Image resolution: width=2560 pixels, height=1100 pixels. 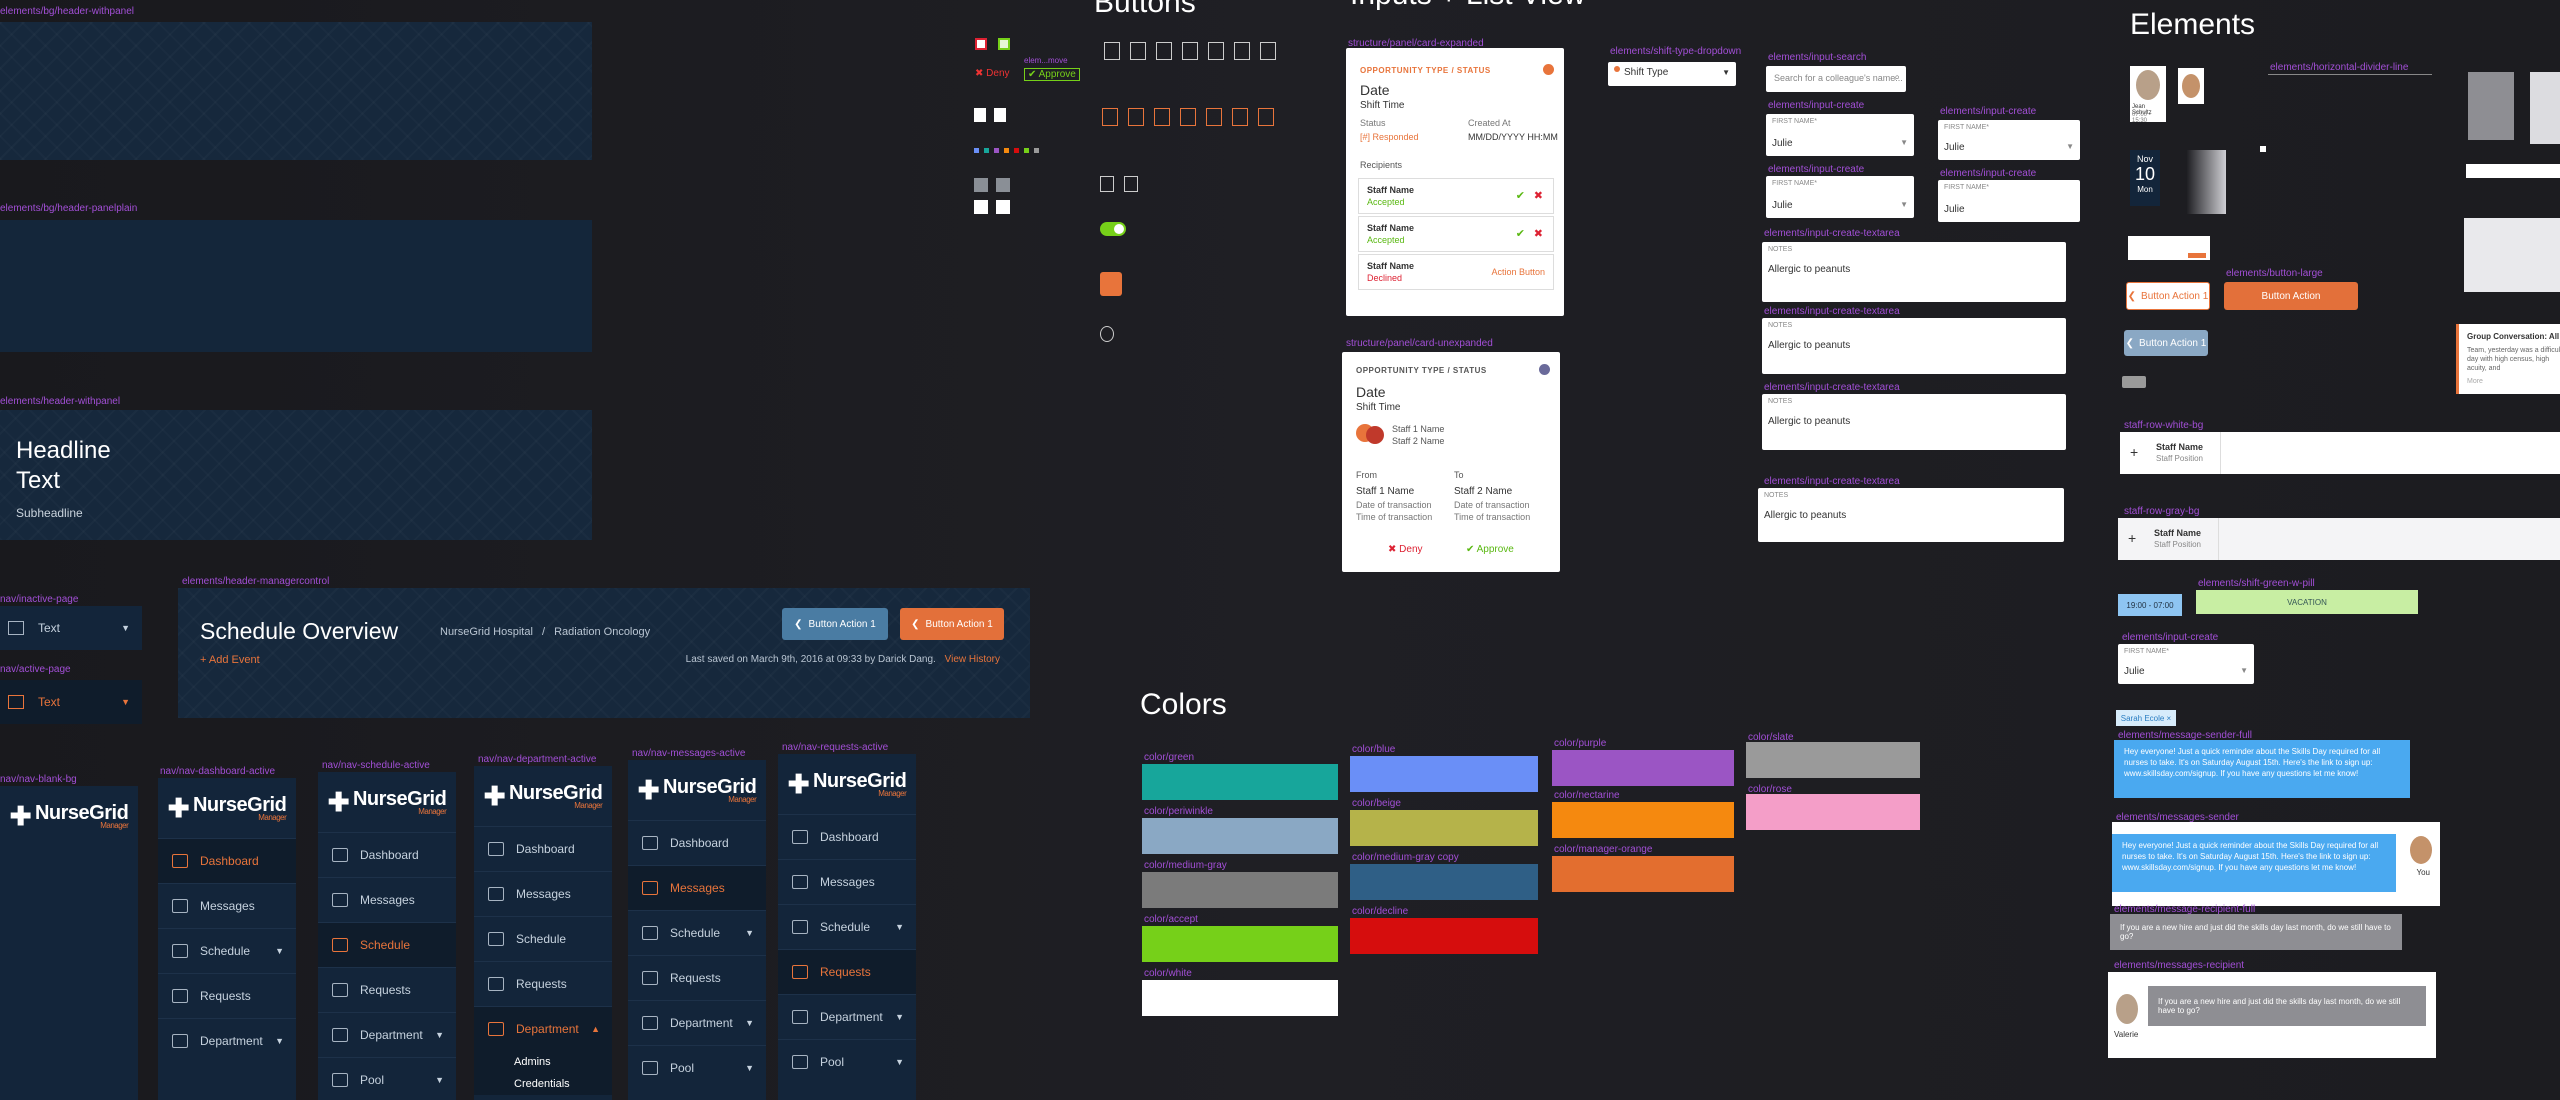 I want to click on deny-small-button: ✖ Deny, so click(x=992, y=73).